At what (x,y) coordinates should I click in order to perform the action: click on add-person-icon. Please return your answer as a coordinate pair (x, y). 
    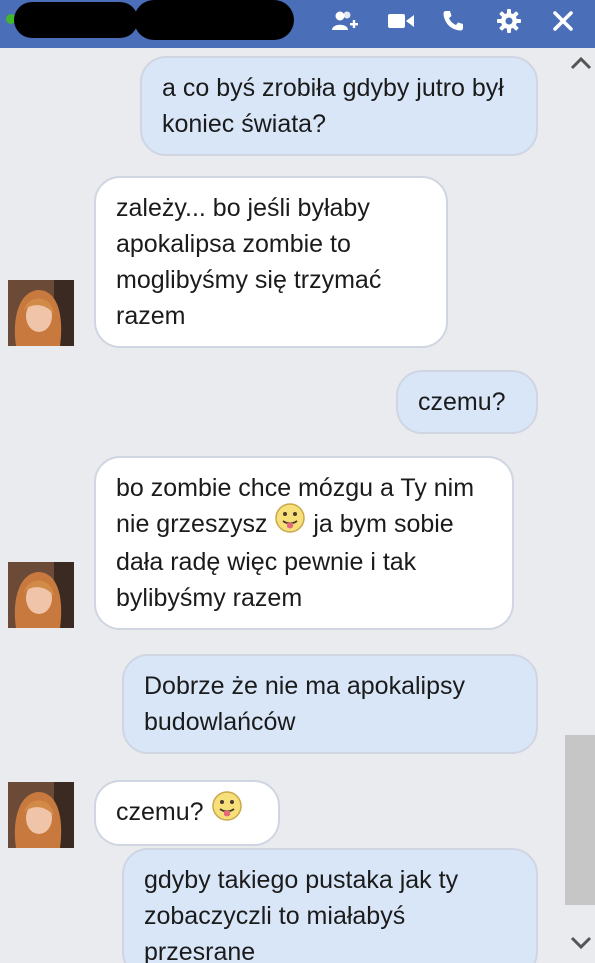
    Looking at the image, I should click on (345, 21).